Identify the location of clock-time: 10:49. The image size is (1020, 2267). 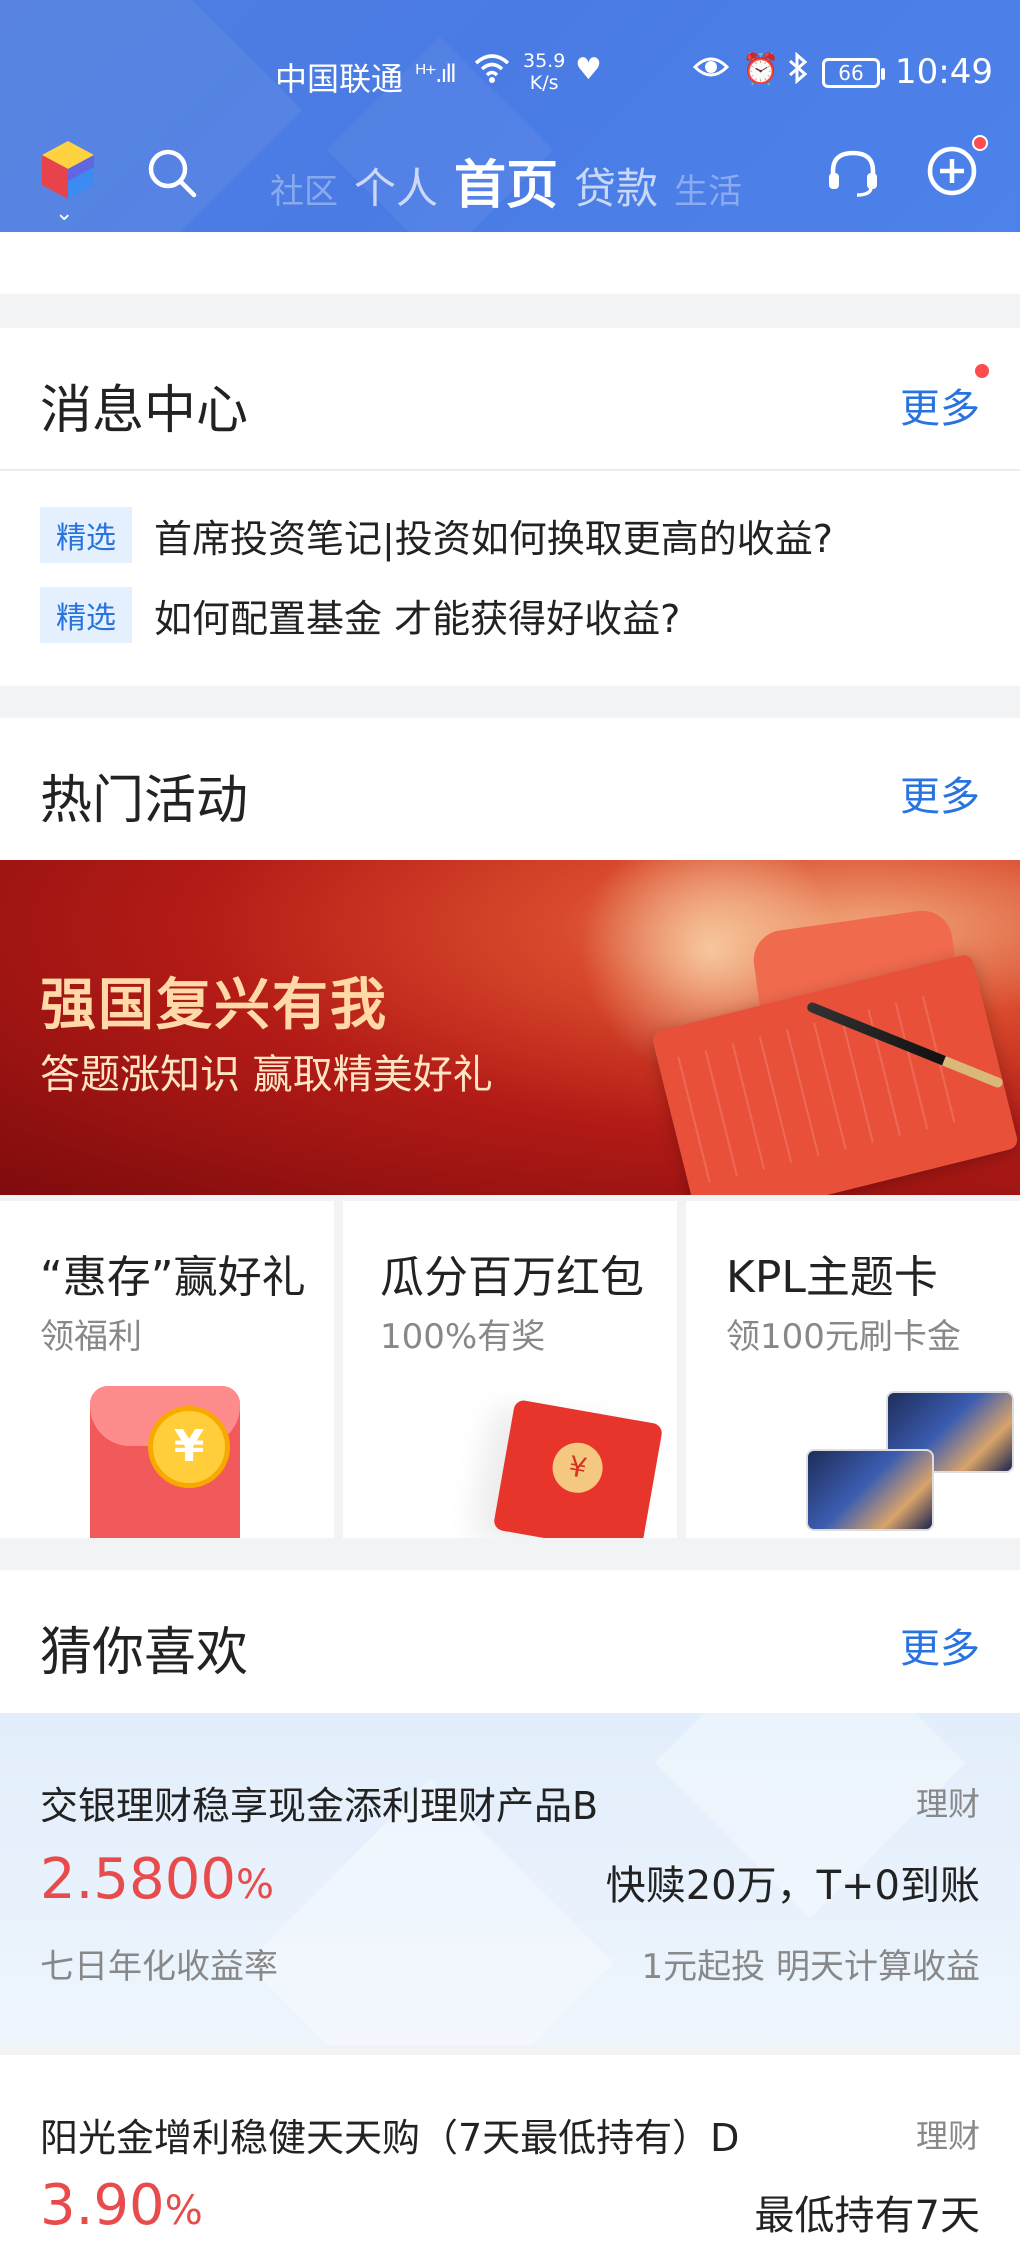
(944, 72).